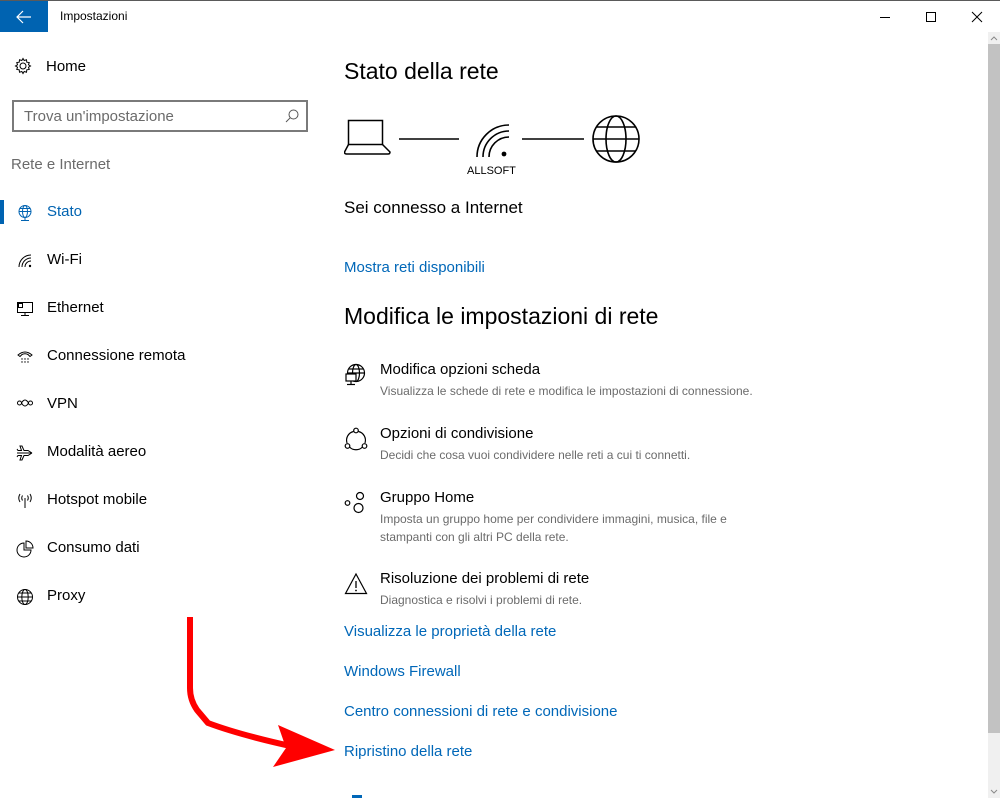  I want to click on search-input, so click(144, 116).